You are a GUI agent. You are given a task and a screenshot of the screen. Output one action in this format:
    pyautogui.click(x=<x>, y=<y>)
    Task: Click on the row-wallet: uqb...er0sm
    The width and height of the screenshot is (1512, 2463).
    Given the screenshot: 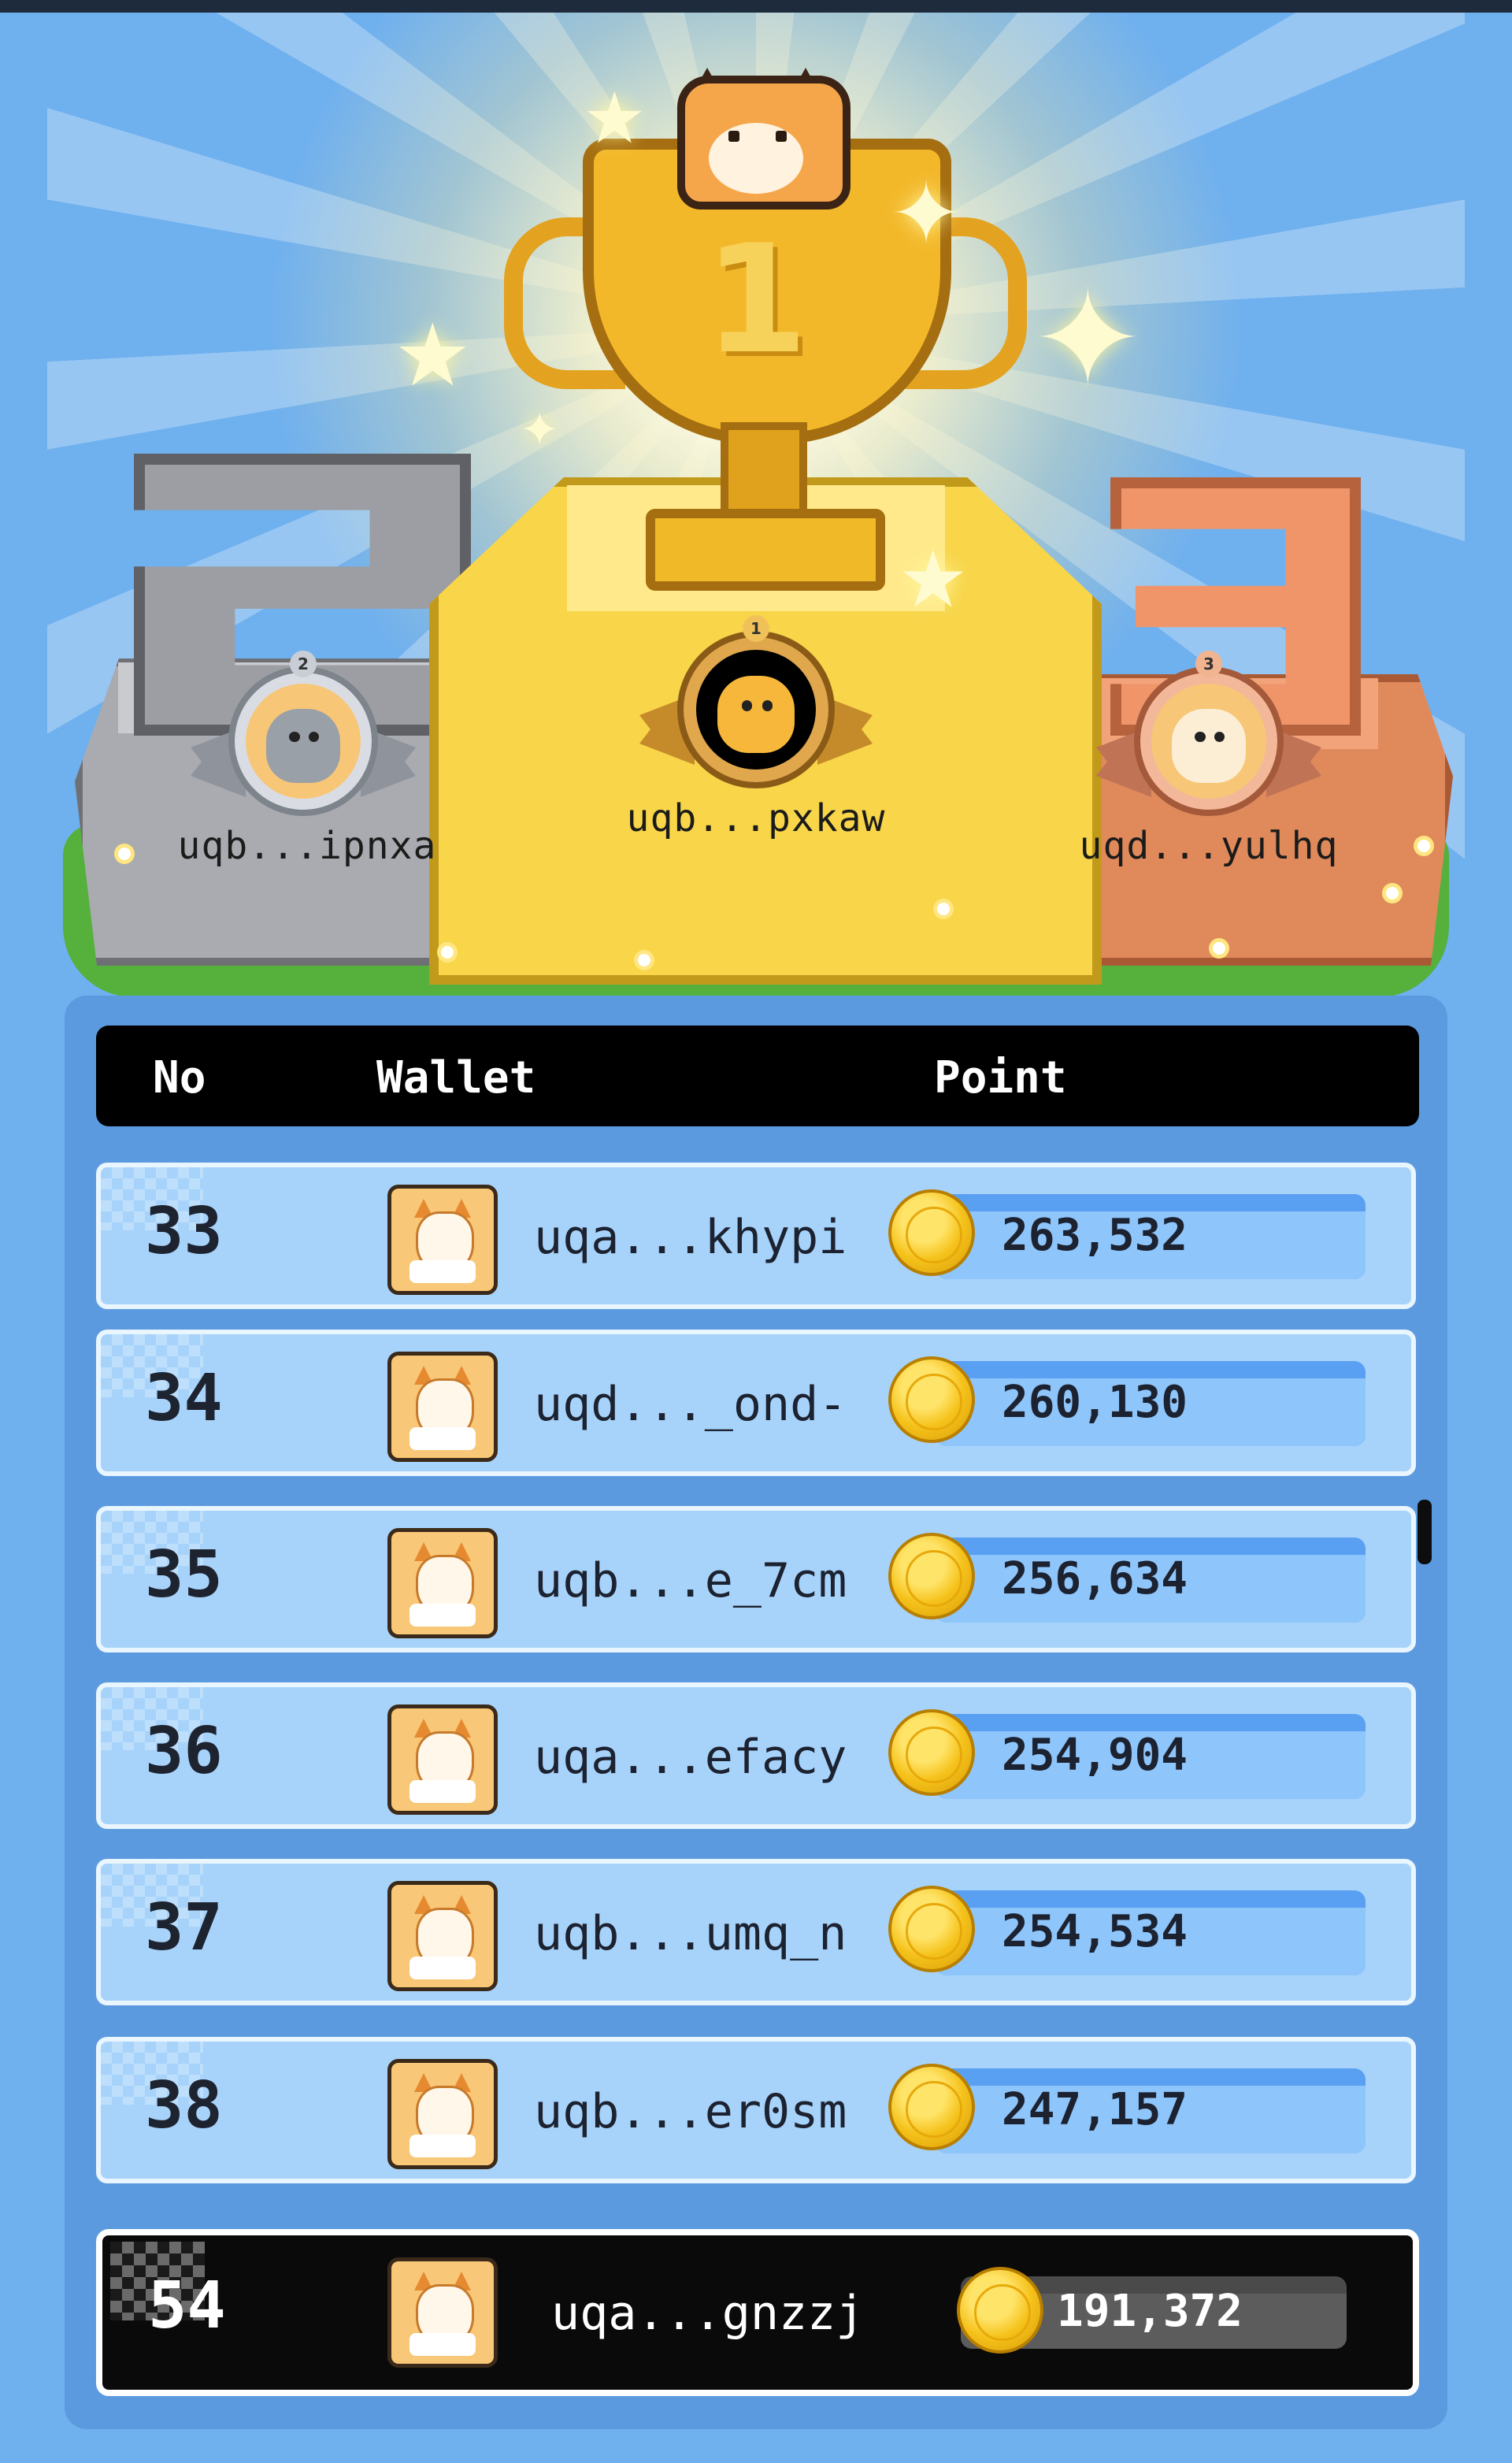 What is the action you would take?
    pyautogui.click(x=690, y=2112)
    